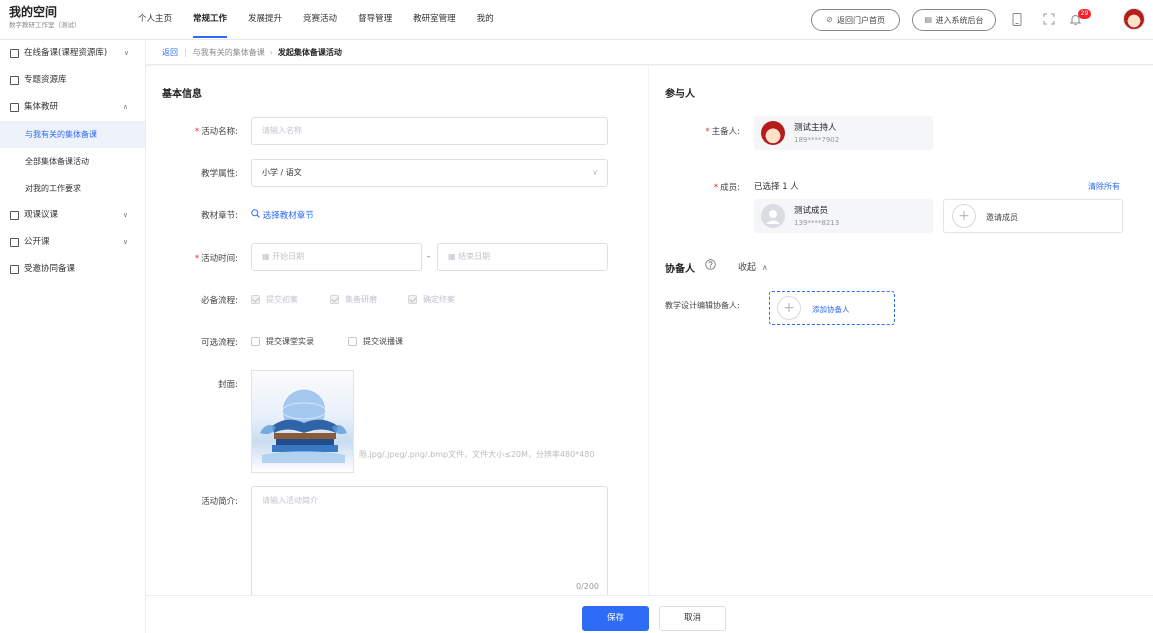  What do you see at coordinates (210, 20) in the screenshot?
I see `nav-item-routine-work: 常规工作` at bounding box center [210, 20].